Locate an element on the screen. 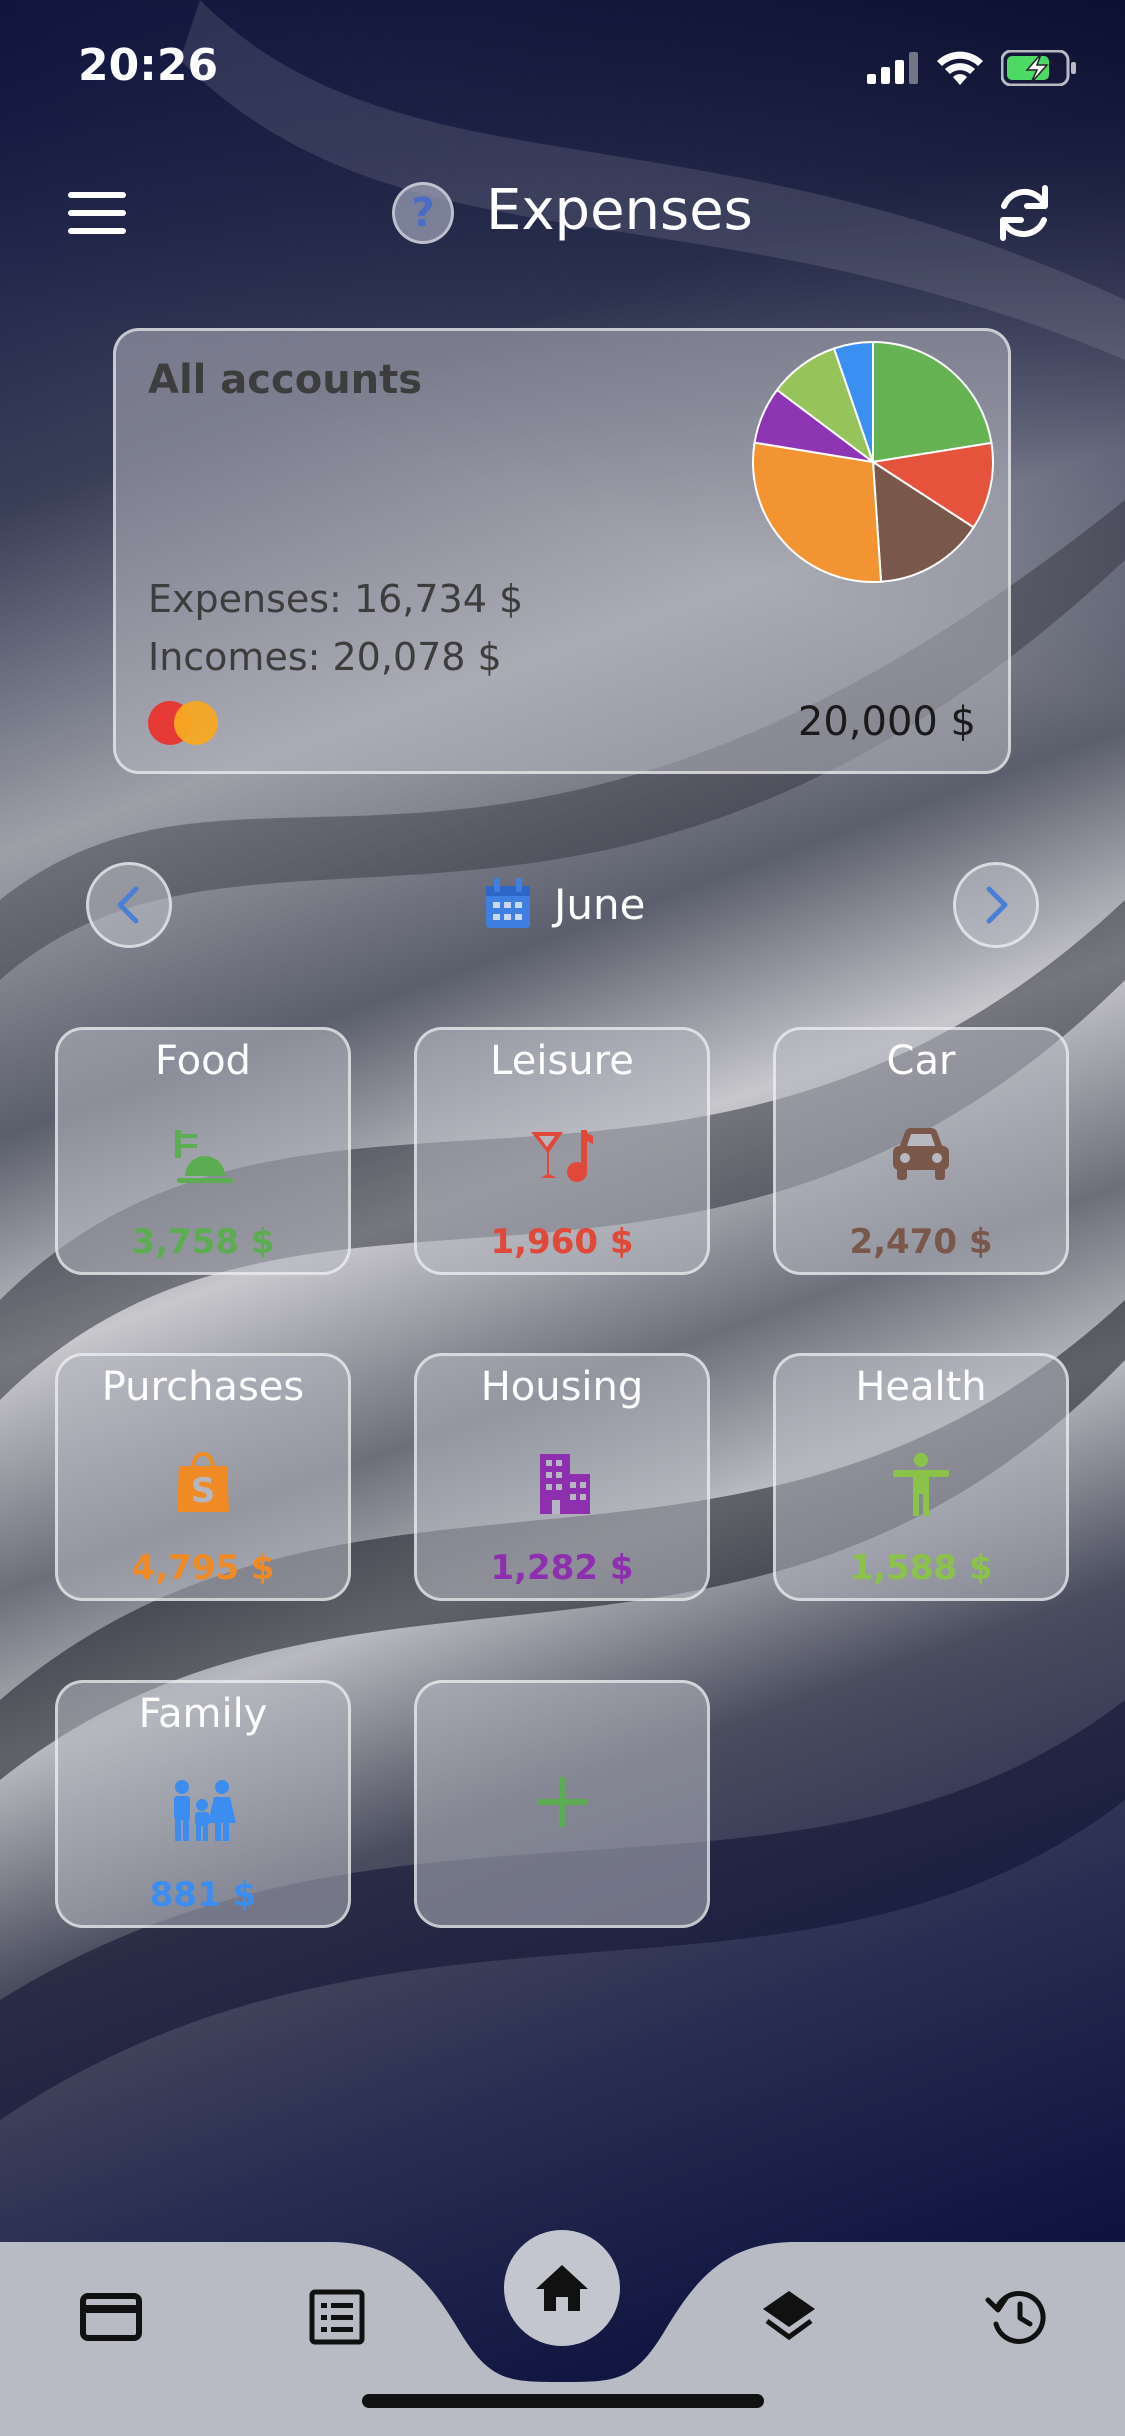  card-icon is located at coordinates (111, 2317).